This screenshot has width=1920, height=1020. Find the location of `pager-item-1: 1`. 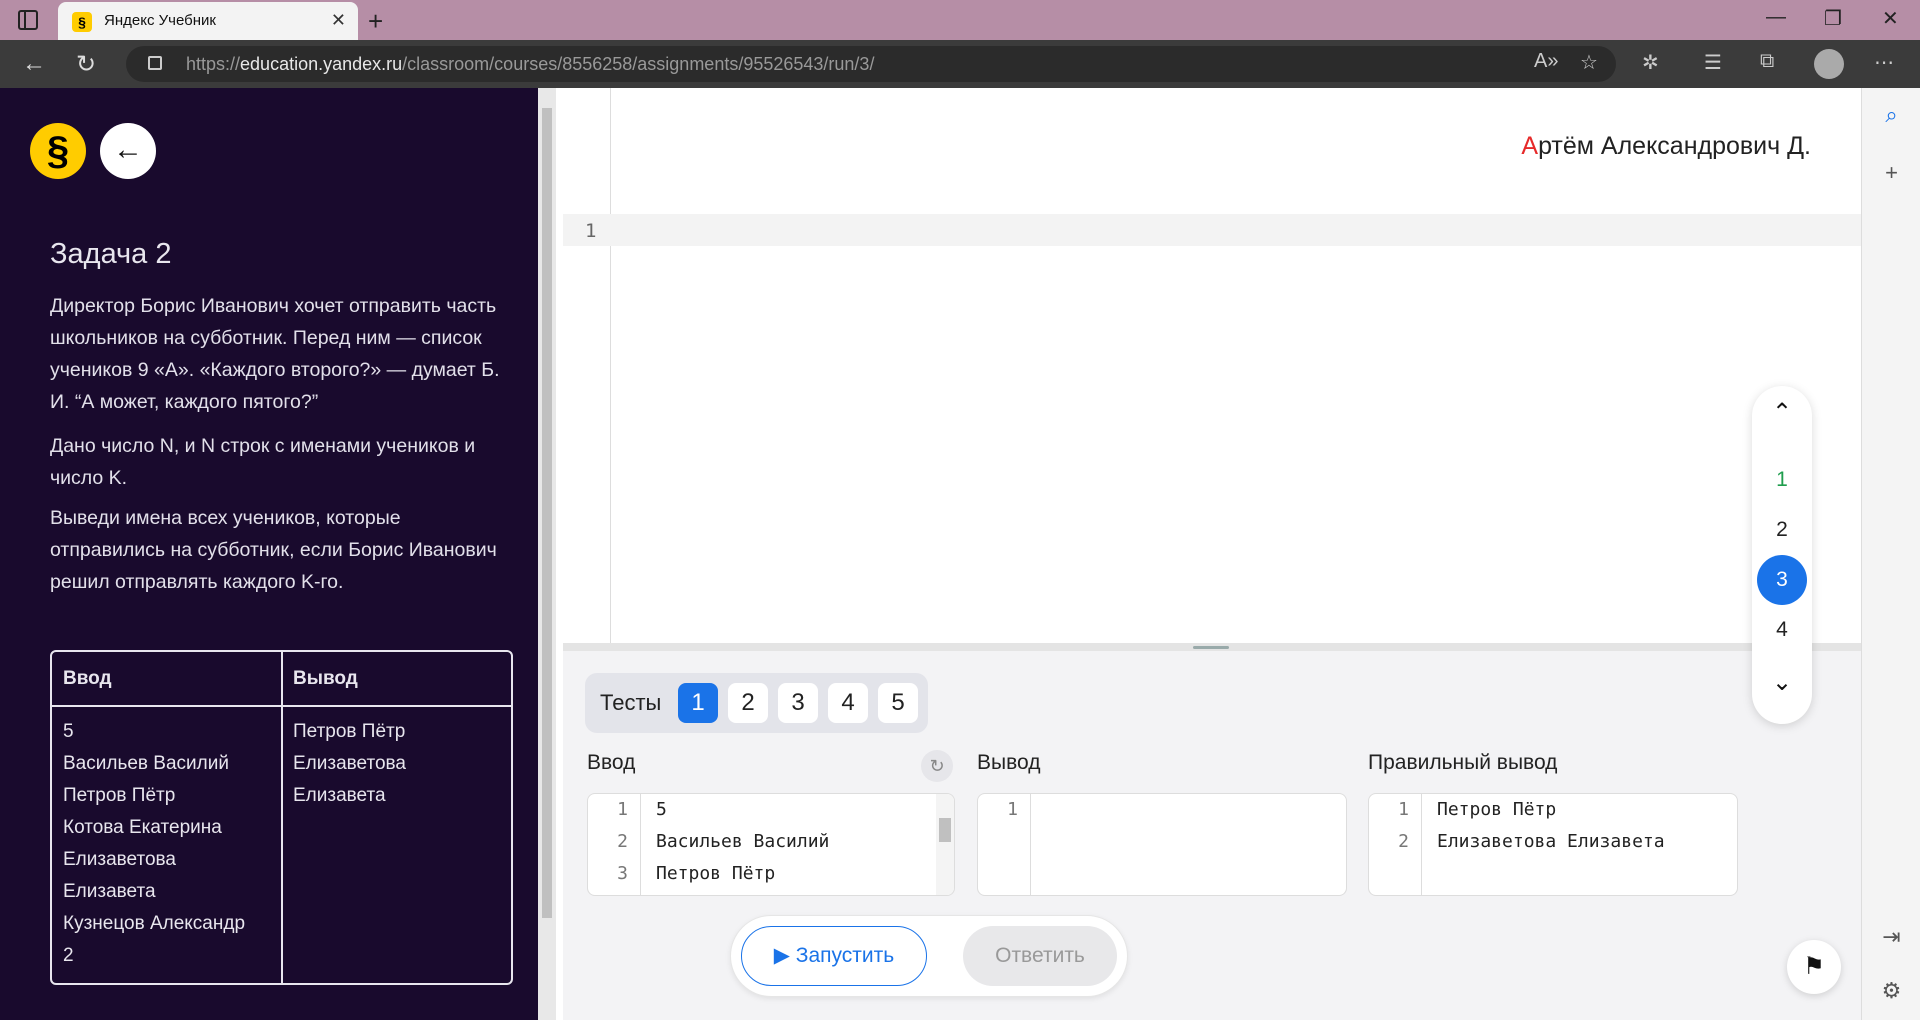

pager-item-1: 1 is located at coordinates (1782, 480).